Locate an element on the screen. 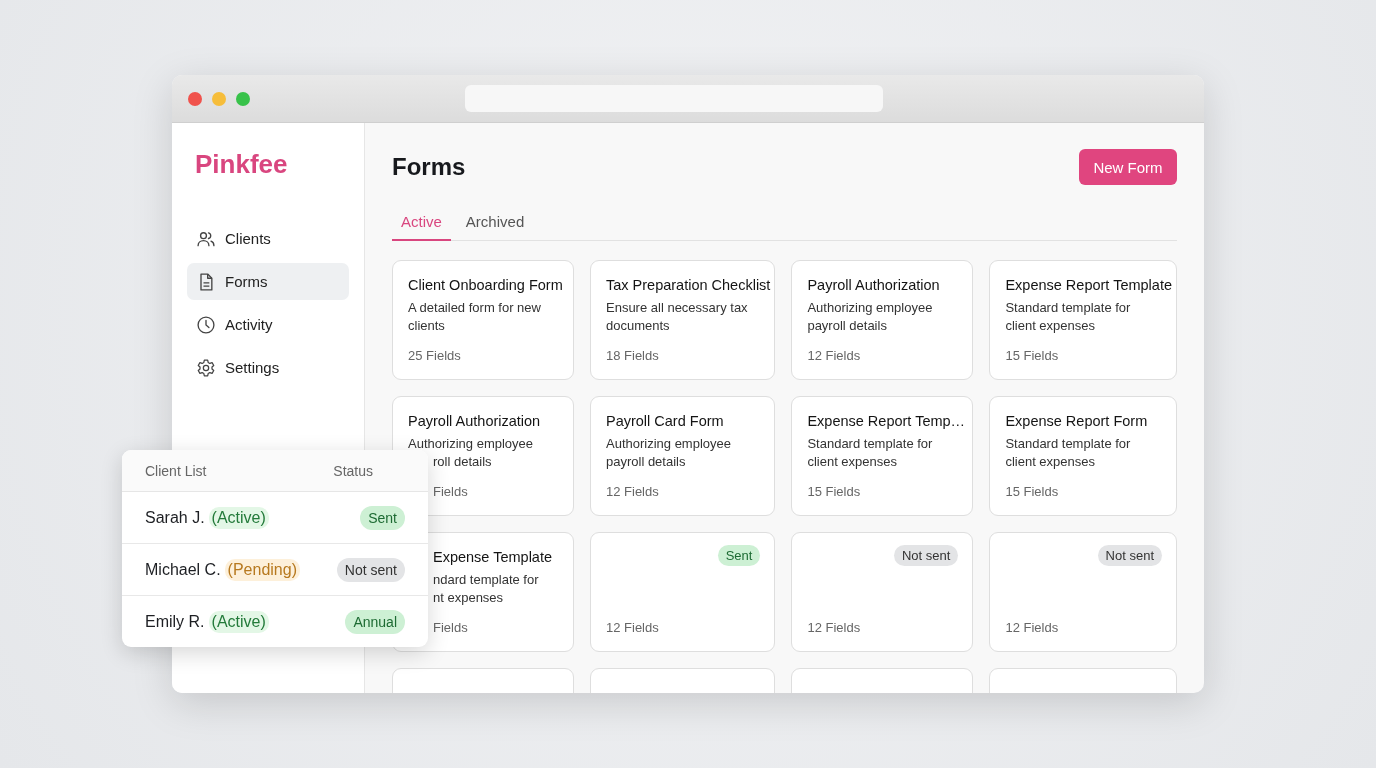 The width and height of the screenshot is (1376, 768). form-title: Client Onboarding Form is located at coordinates (486, 285).